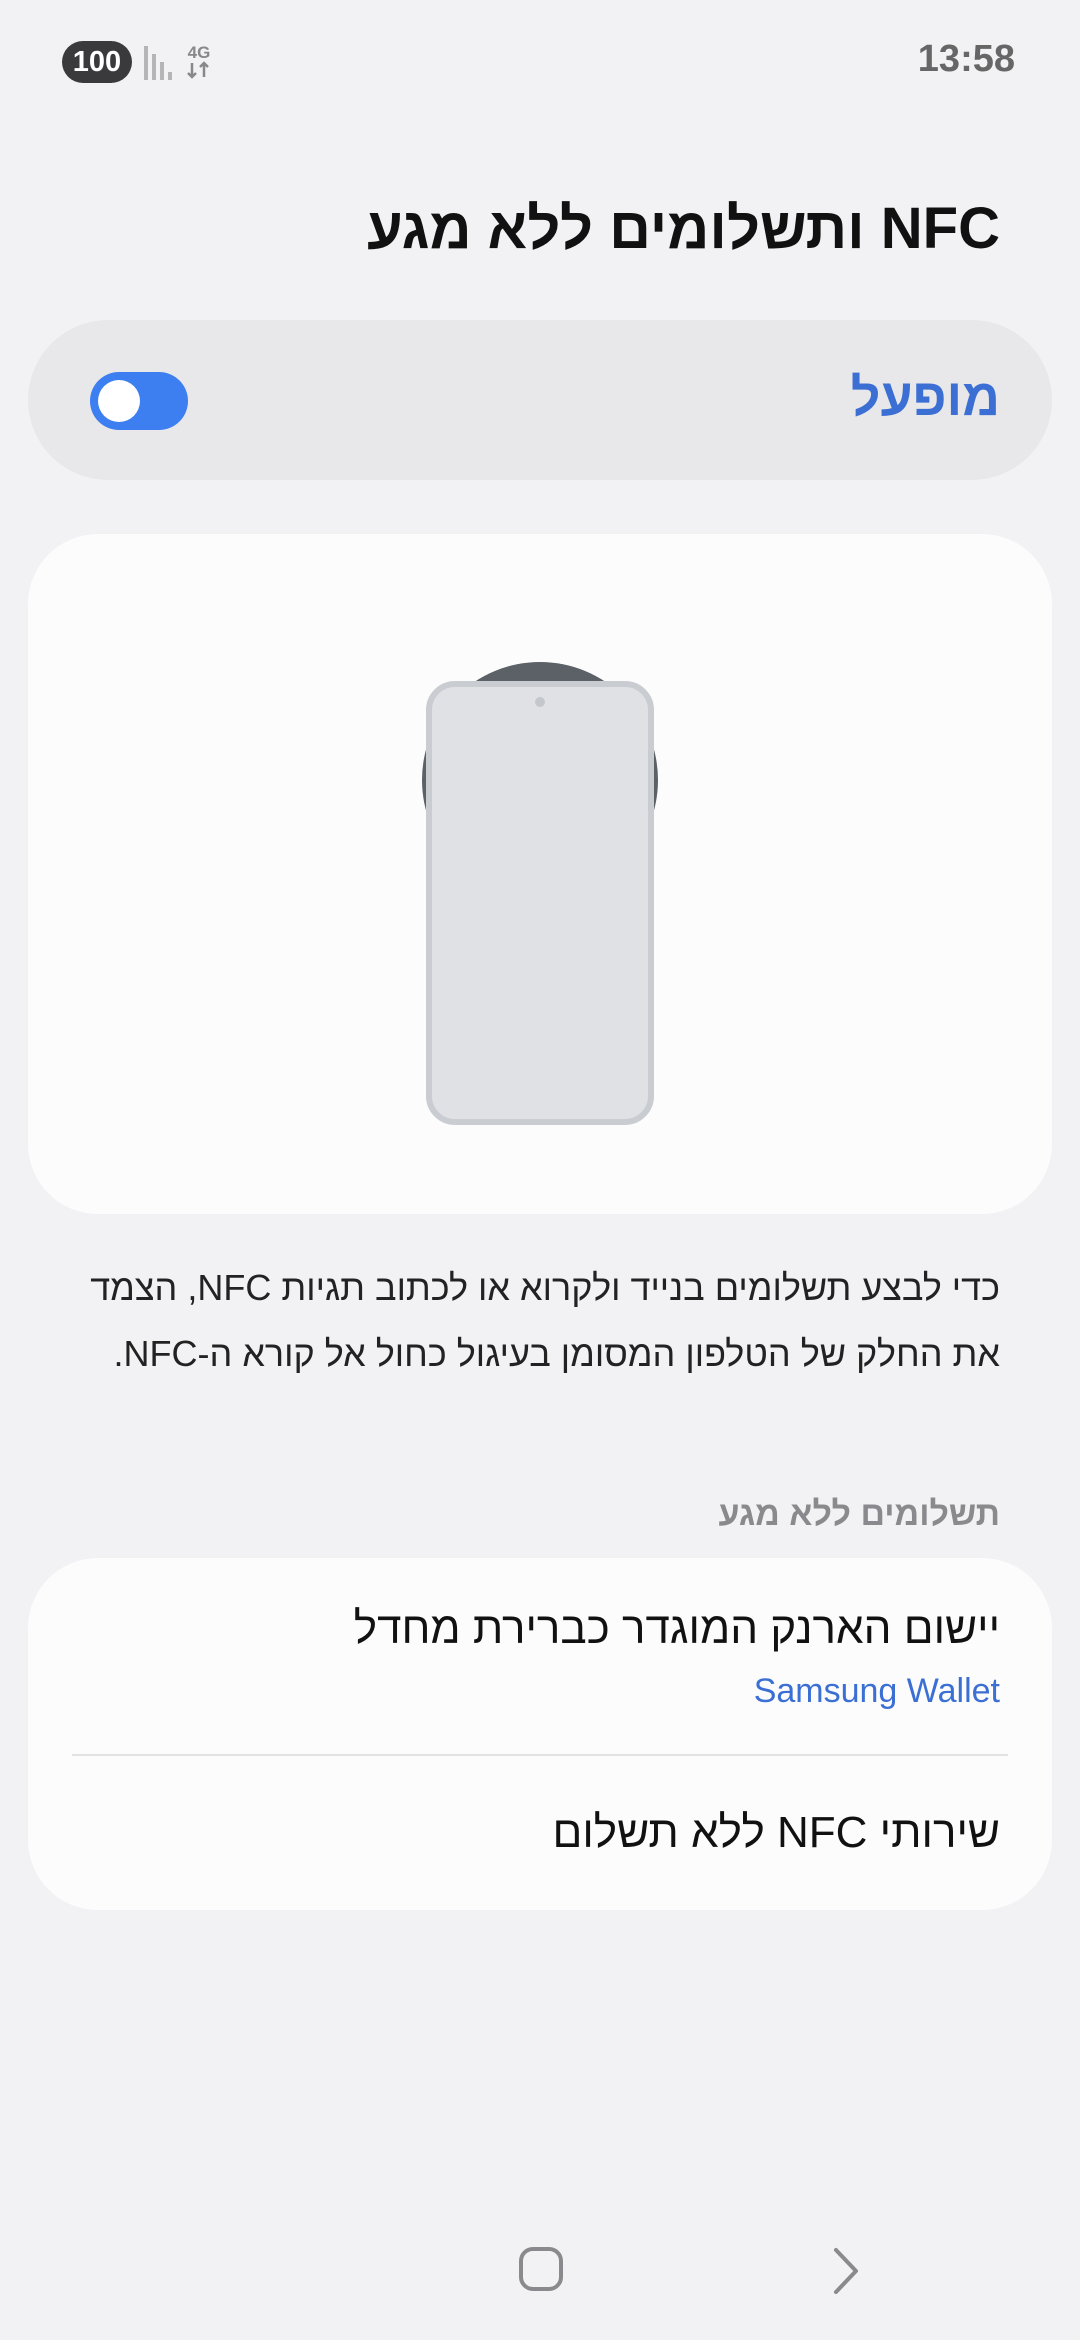 Image resolution: width=1080 pixels, height=2340 pixels. Describe the element at coordinates (683, 228) in the screenshot. I see `page-title: NFC ותשלומים ללא מגע` at that location.